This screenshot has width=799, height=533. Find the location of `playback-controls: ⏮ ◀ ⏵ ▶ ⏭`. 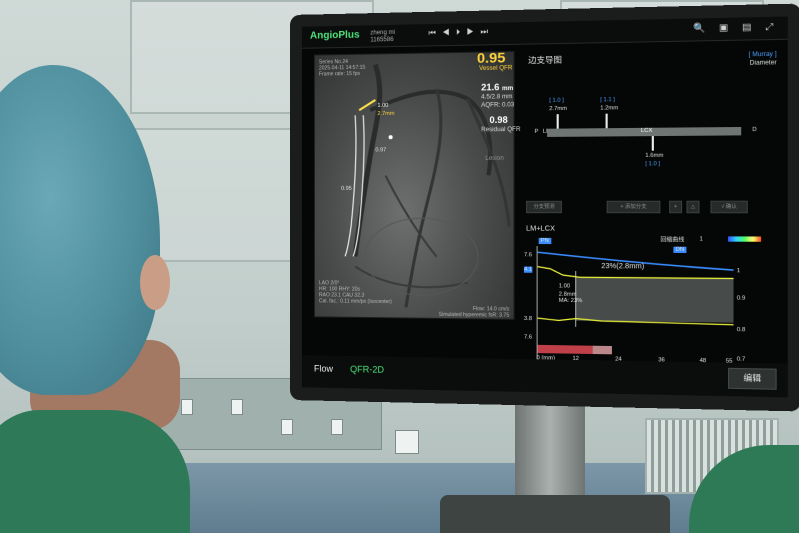

playback-controls: ⏮ ◀ ⏵ ▶ ⏭ is located at coordinates (459, 32).